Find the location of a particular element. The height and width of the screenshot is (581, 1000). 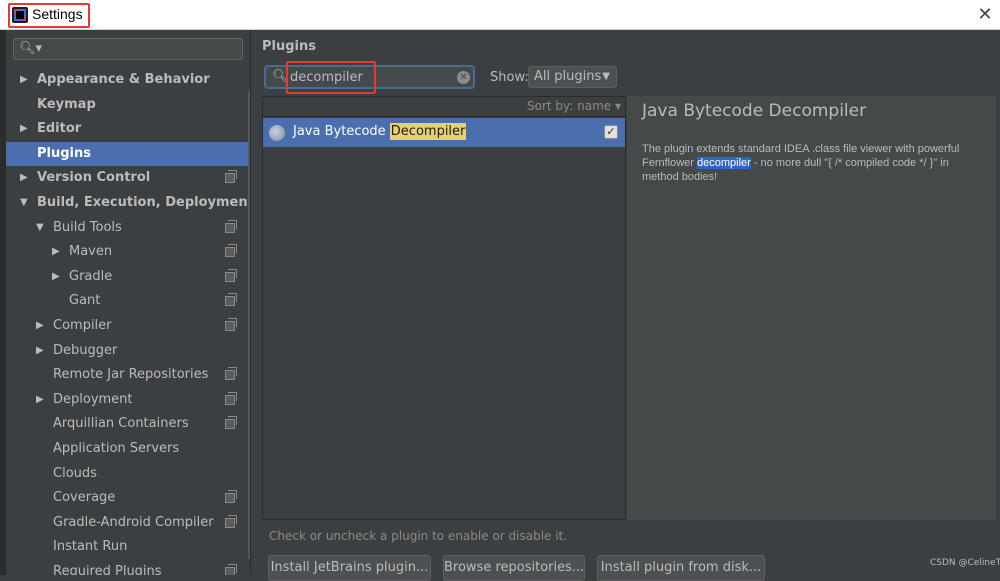

sidebar-item-label: Coverage is located at coordinates (84, 498).